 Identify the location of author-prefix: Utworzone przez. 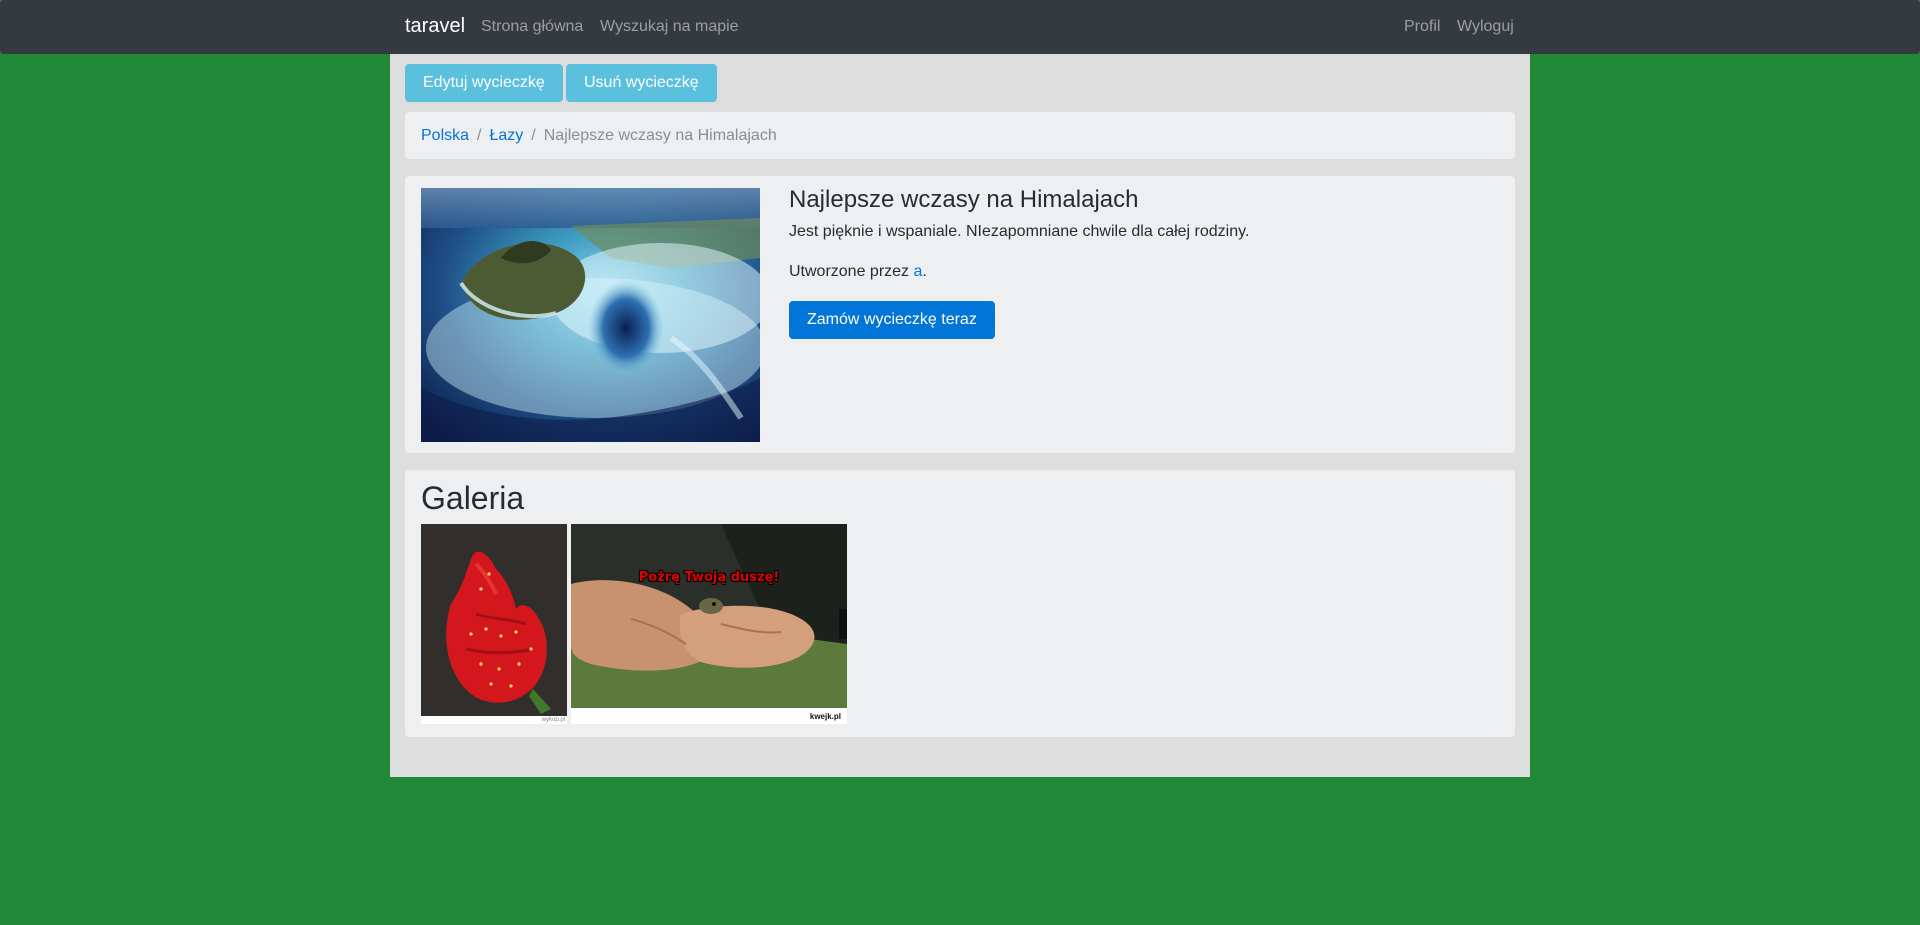
(849, 271).